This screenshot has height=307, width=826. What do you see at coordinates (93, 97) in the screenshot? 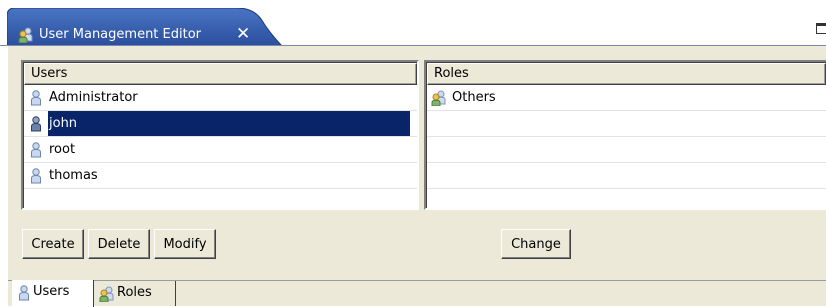
I see `user-label: Administrator` at bounding box center [93, 97].